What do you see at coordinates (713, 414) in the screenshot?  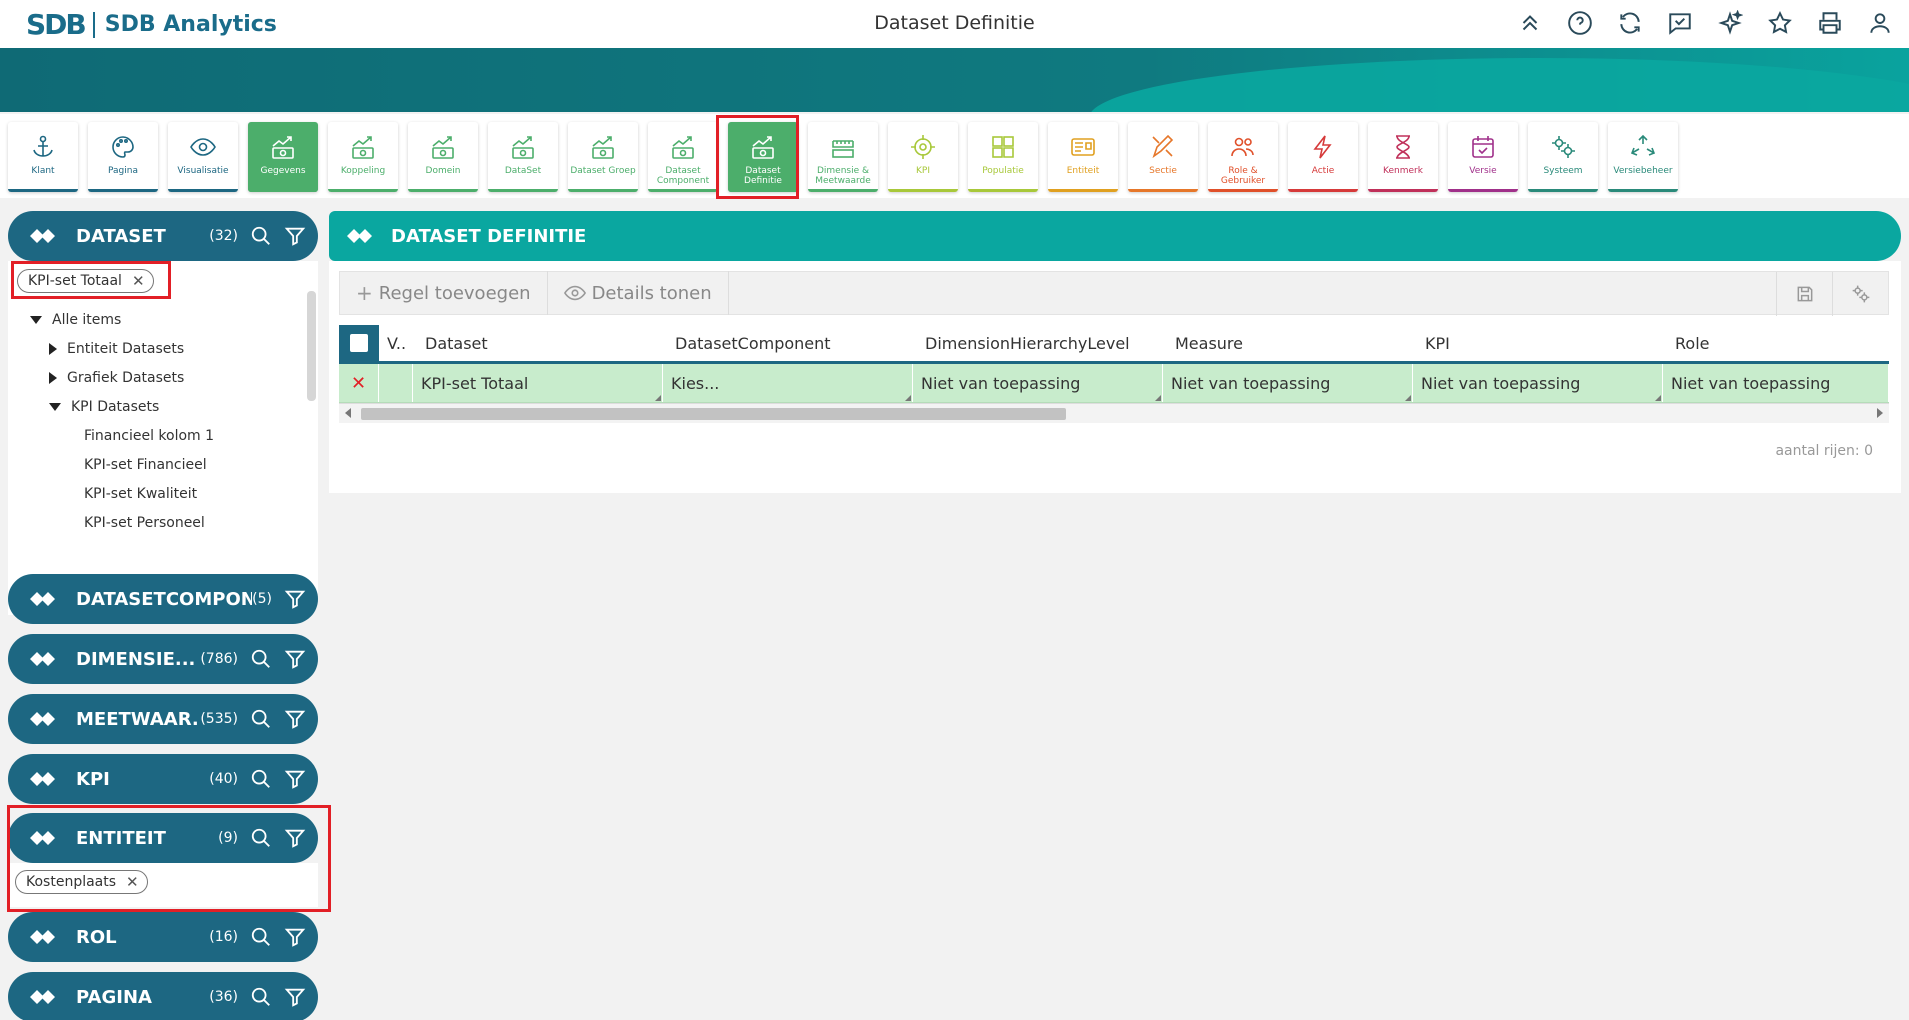 I see `scroll-thumb` at bounding box center [713, 414].